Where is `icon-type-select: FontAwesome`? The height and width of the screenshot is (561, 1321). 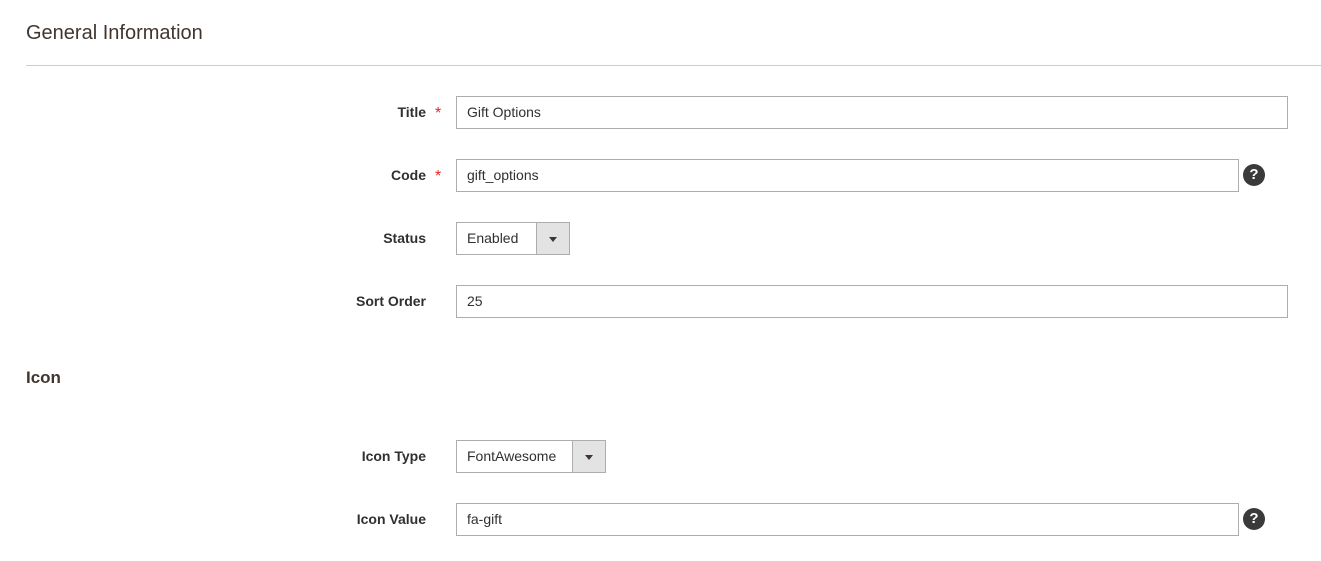
icon-type-select: FontAwesome is located at coordinates (531, 456).